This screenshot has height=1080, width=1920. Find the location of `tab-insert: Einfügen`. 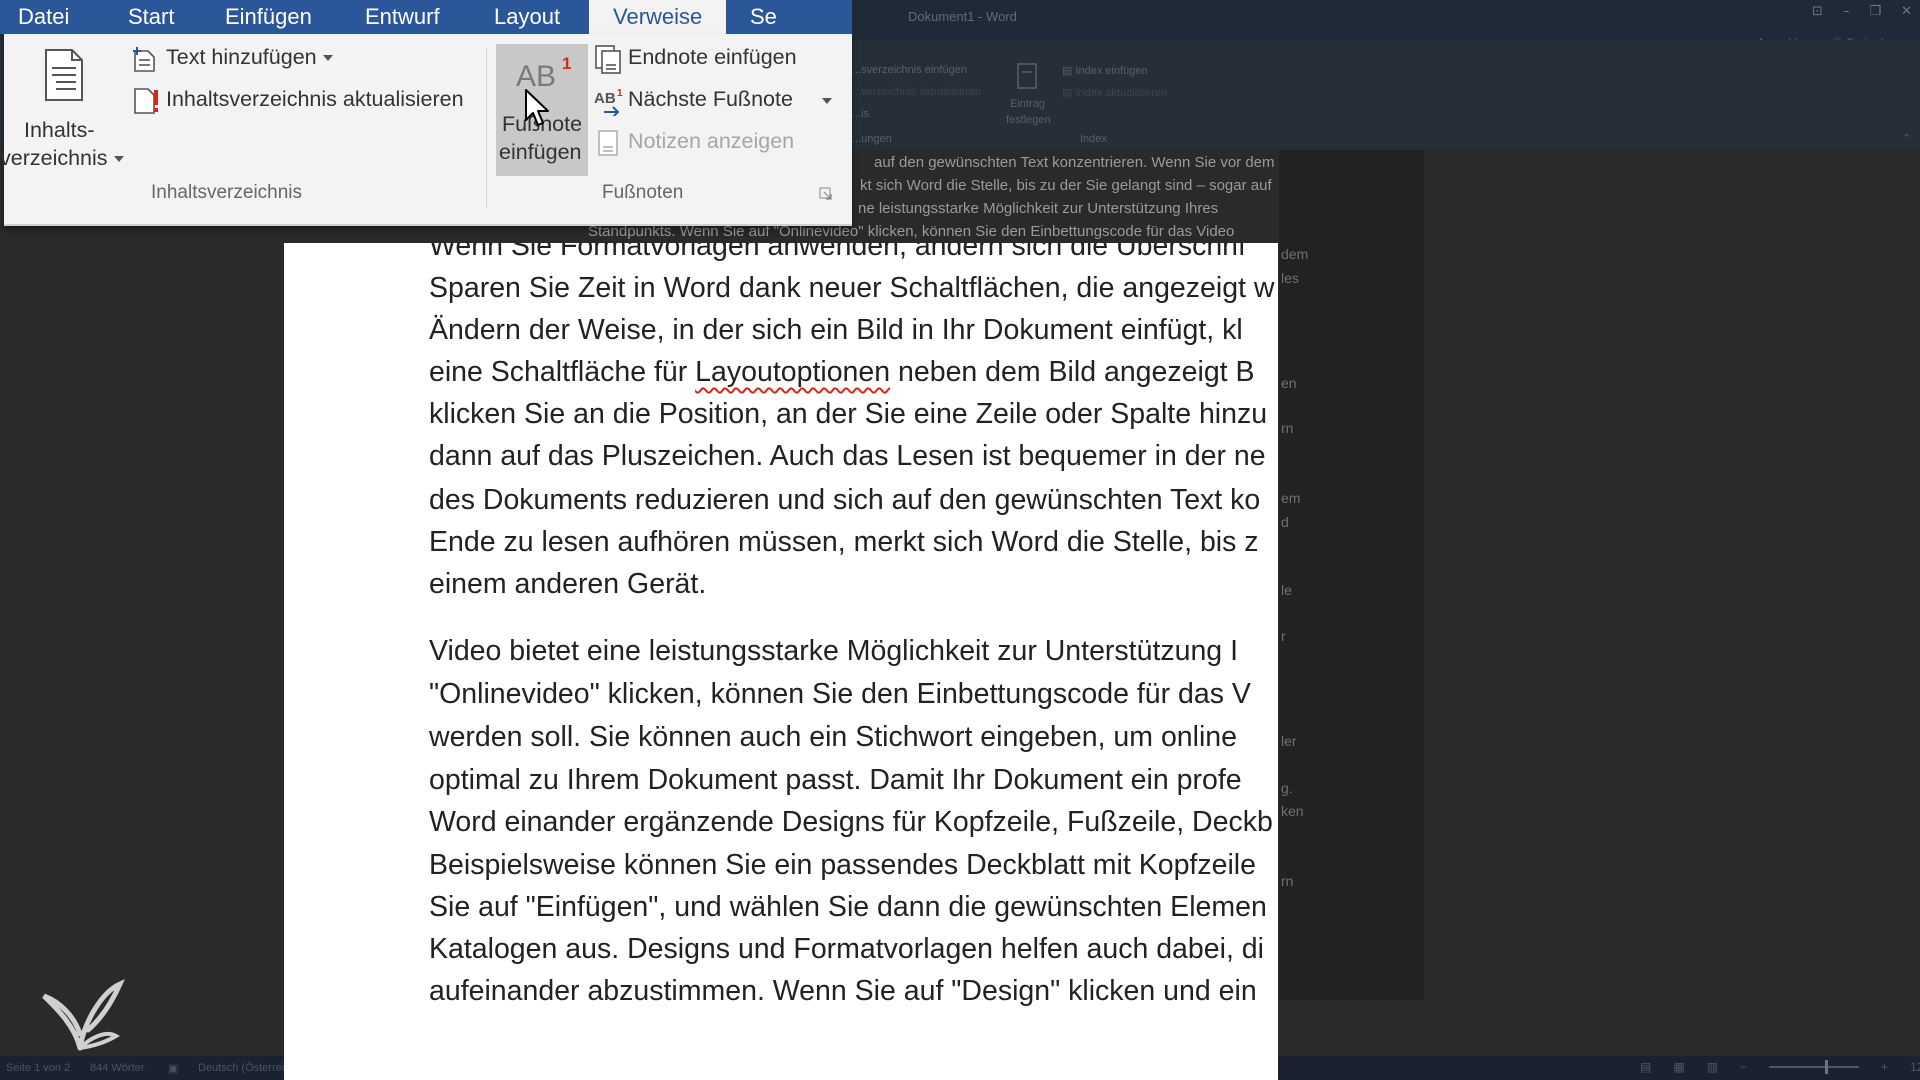

tab-insert: Einfügen is located at coordinates (268, 17).